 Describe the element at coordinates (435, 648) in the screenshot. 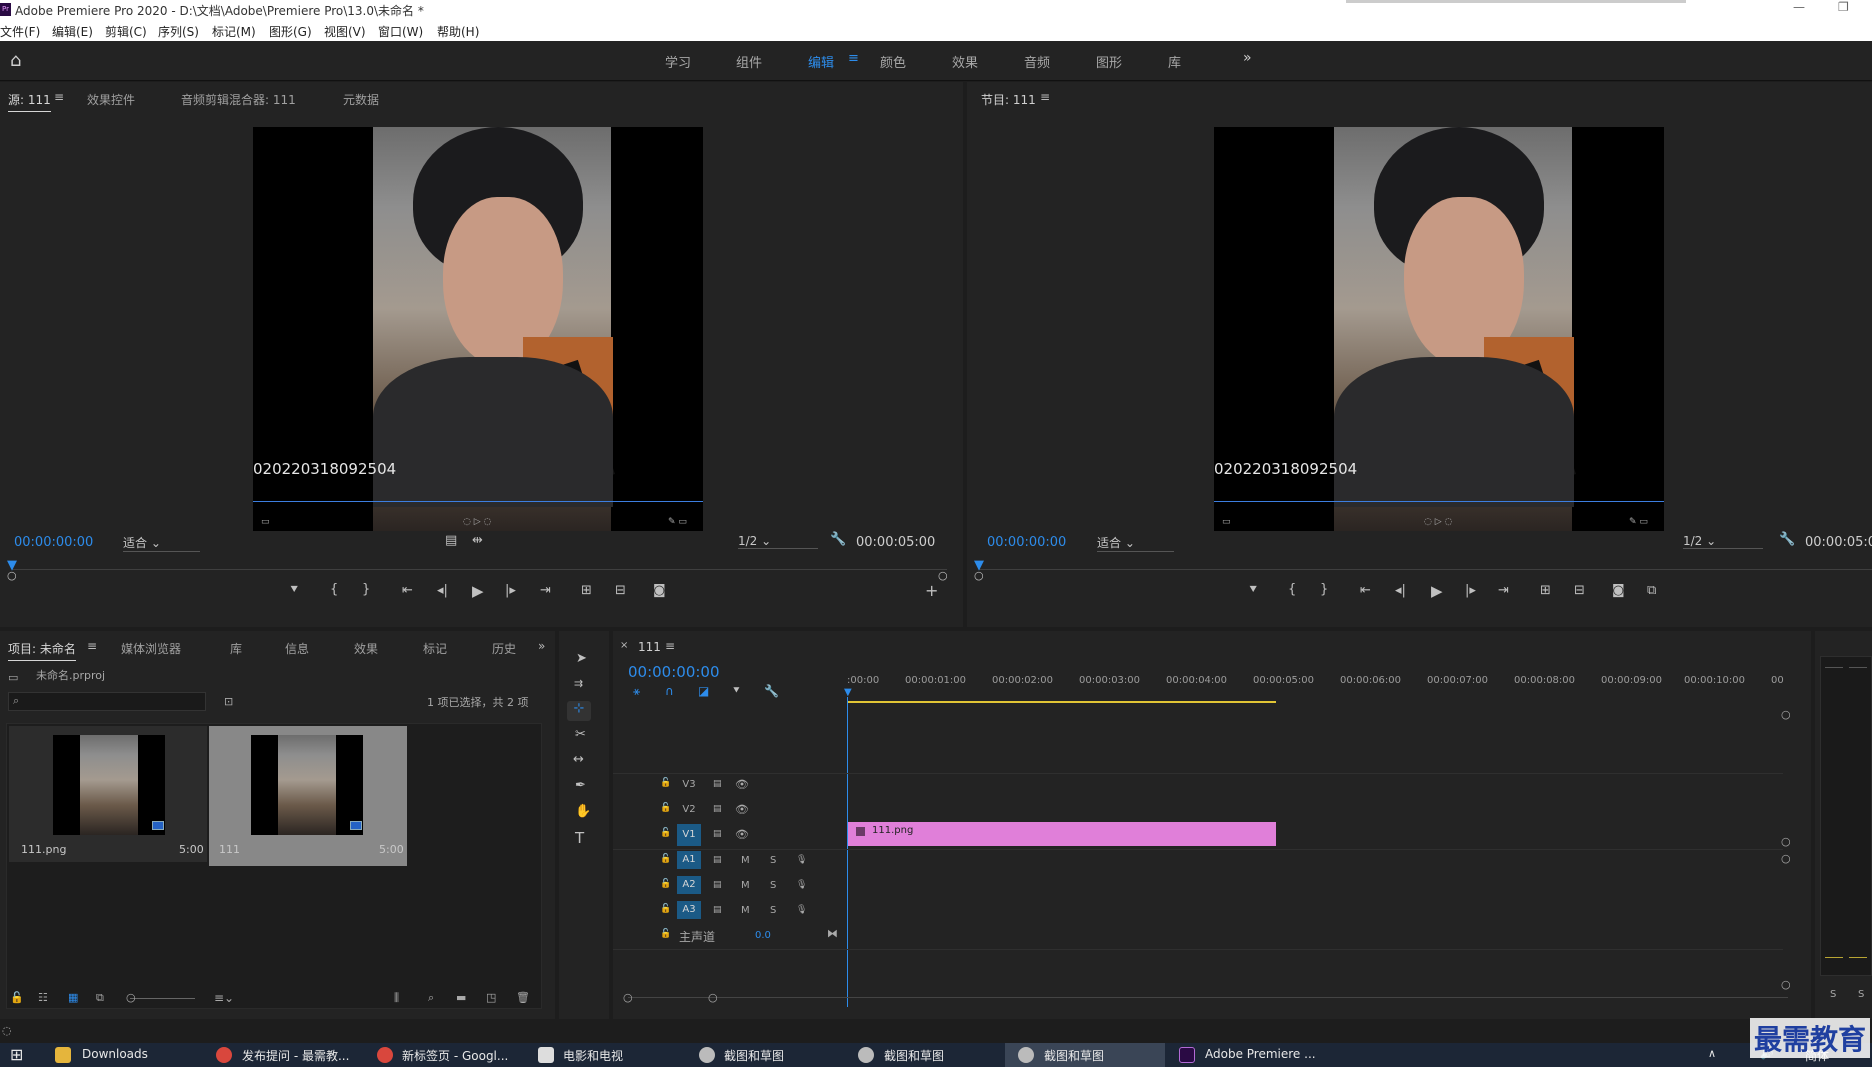

I see `tab-markers: 标记` at that location.